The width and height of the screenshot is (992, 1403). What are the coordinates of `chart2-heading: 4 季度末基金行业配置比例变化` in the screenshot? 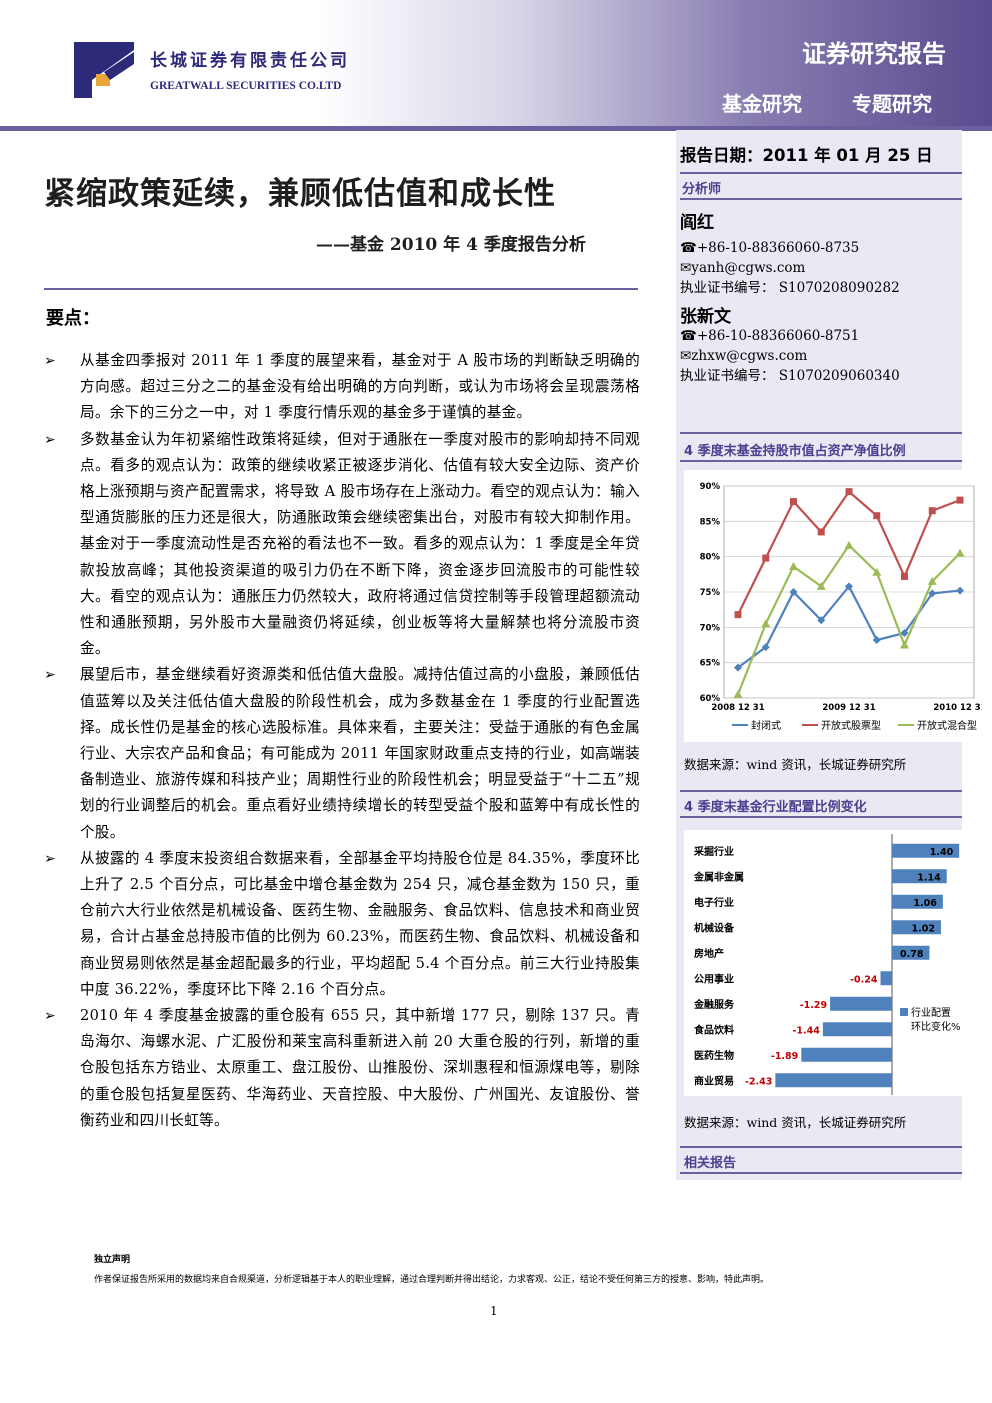 It's located at (775, 807).